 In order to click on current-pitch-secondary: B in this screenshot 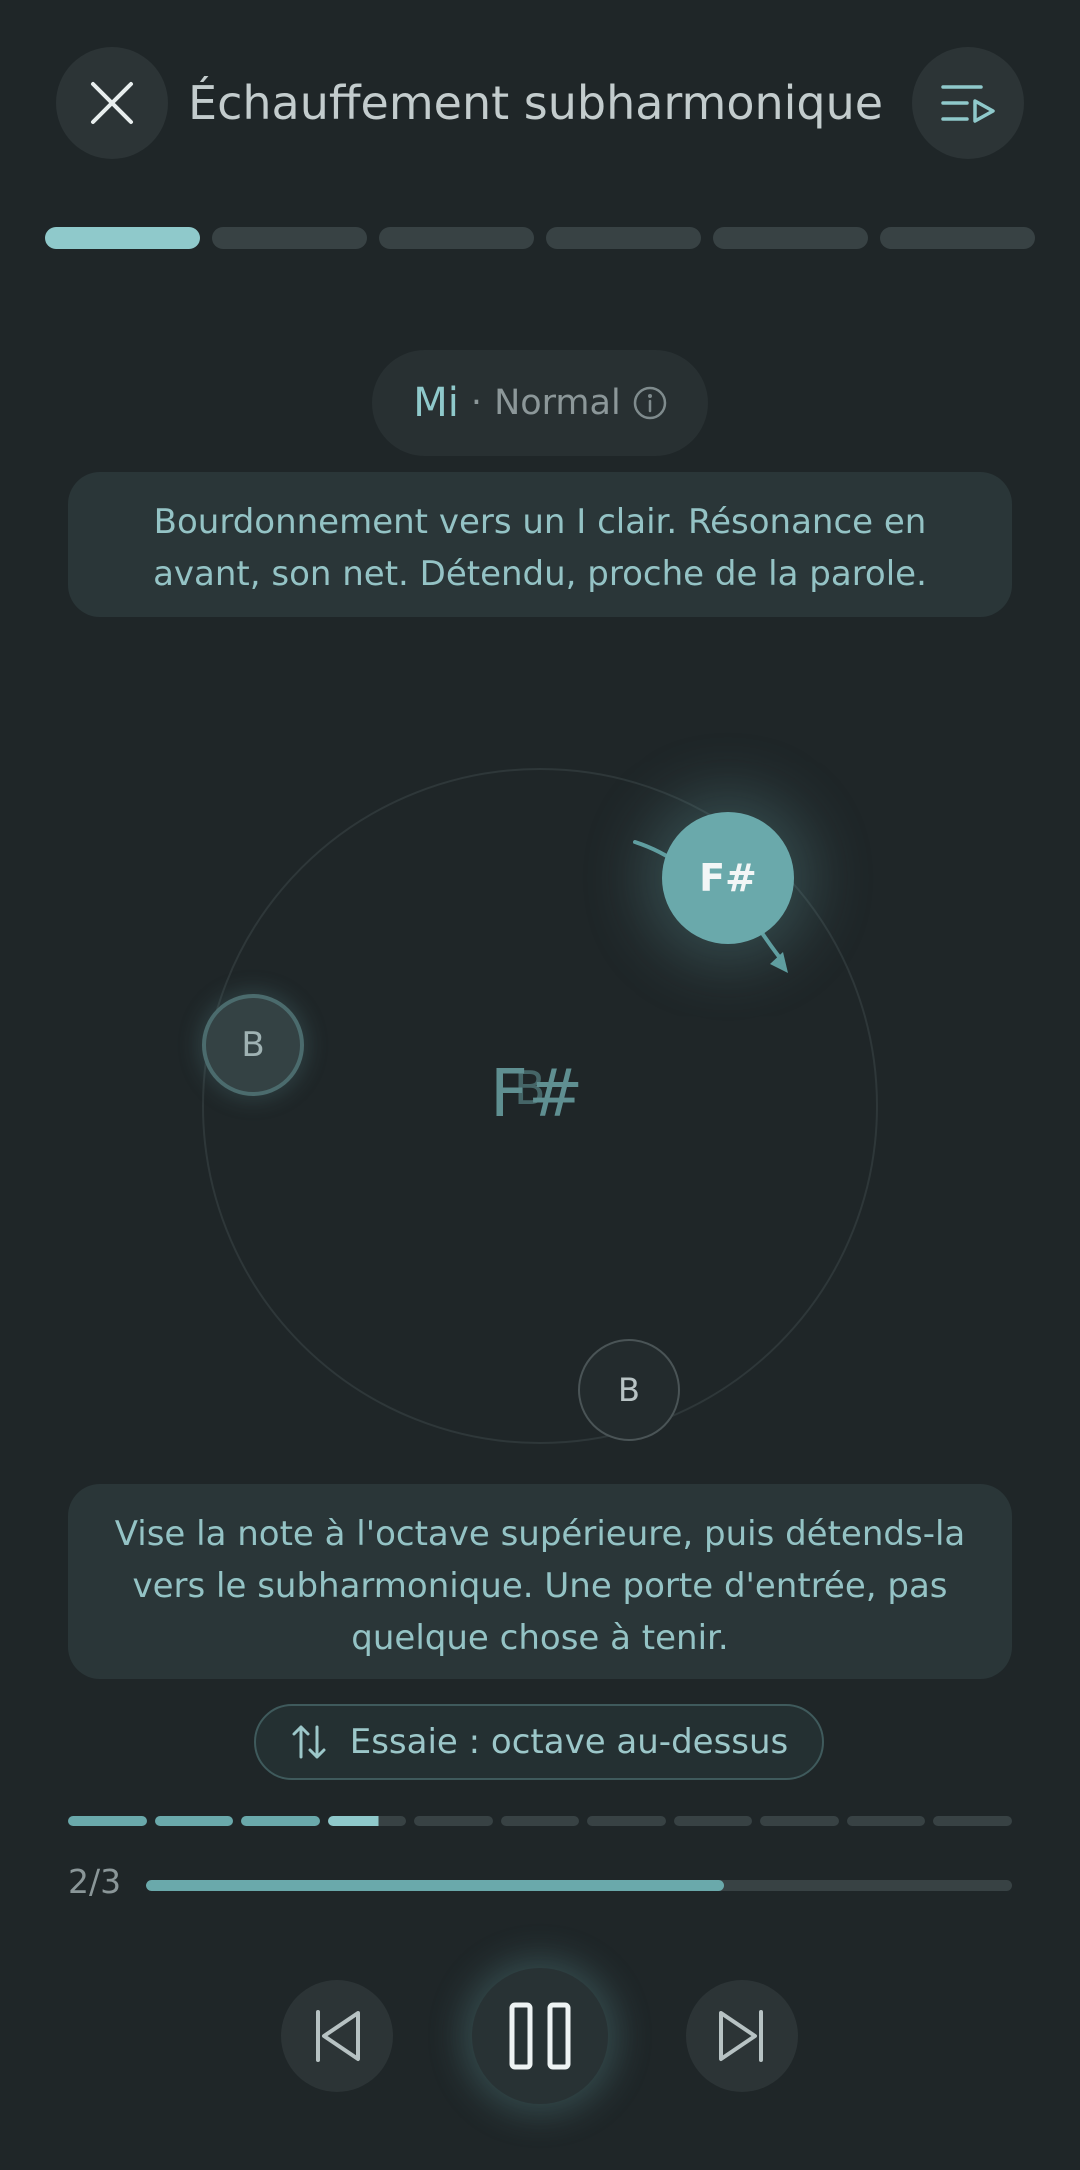, I will do `click(530, 1088)`.